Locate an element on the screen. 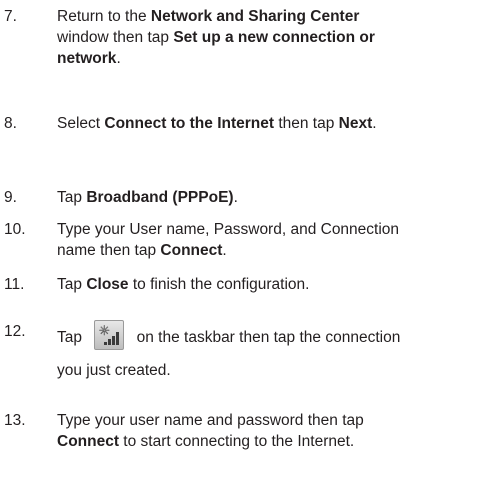 This screenshot has height=477, width=483. bold-term: Next is located at coordinates (355, 123).